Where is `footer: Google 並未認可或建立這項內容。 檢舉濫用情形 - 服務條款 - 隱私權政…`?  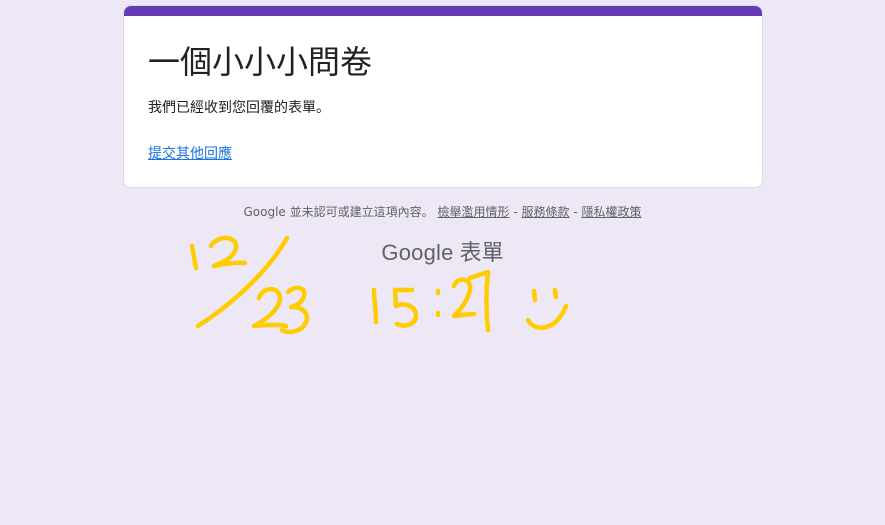
footer: Google 並未認可或建立這項內容。 檢舉濫用情形 - 服務條款 - 隱私權政… is located at coordinates (442, 212).